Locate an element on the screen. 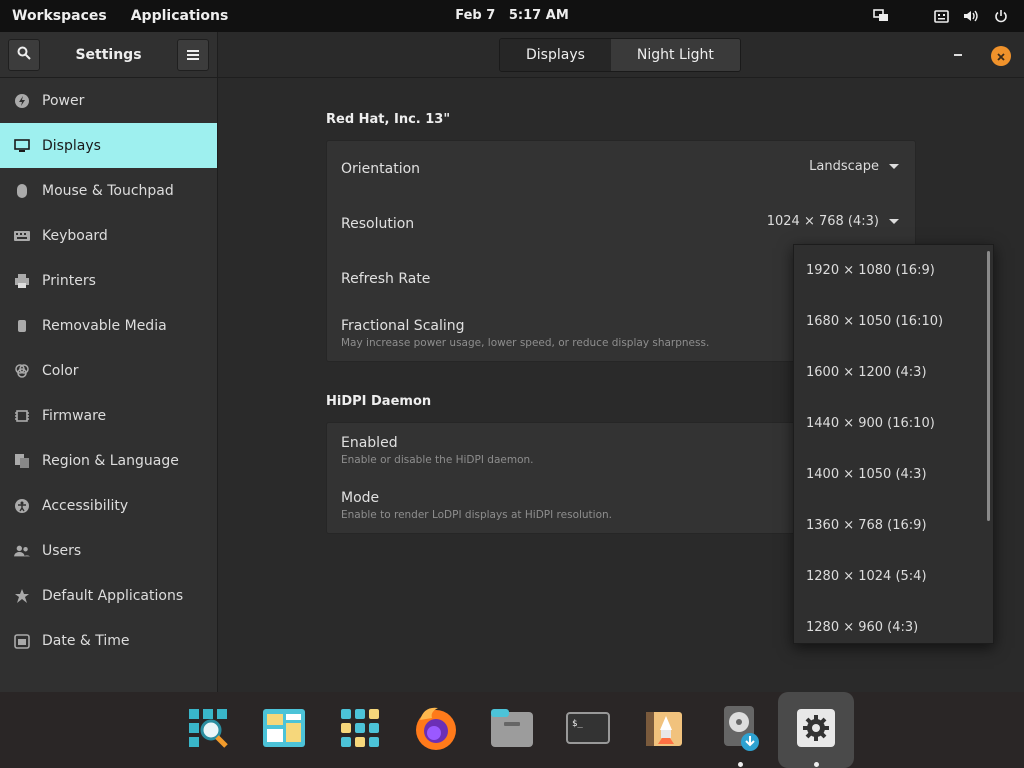 This screenshot has width=1024, height=768. close-icon is located at coordinates (1001, 56).